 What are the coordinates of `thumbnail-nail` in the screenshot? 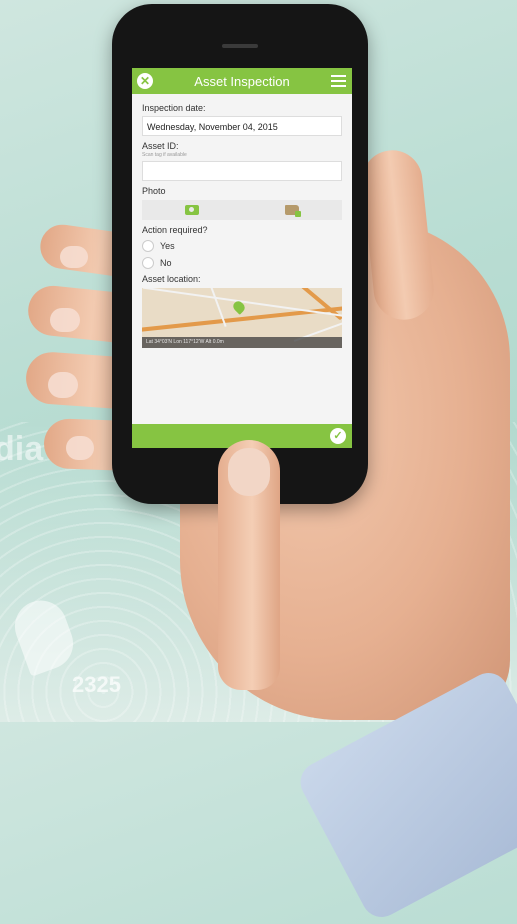 It's located at (249, 472).